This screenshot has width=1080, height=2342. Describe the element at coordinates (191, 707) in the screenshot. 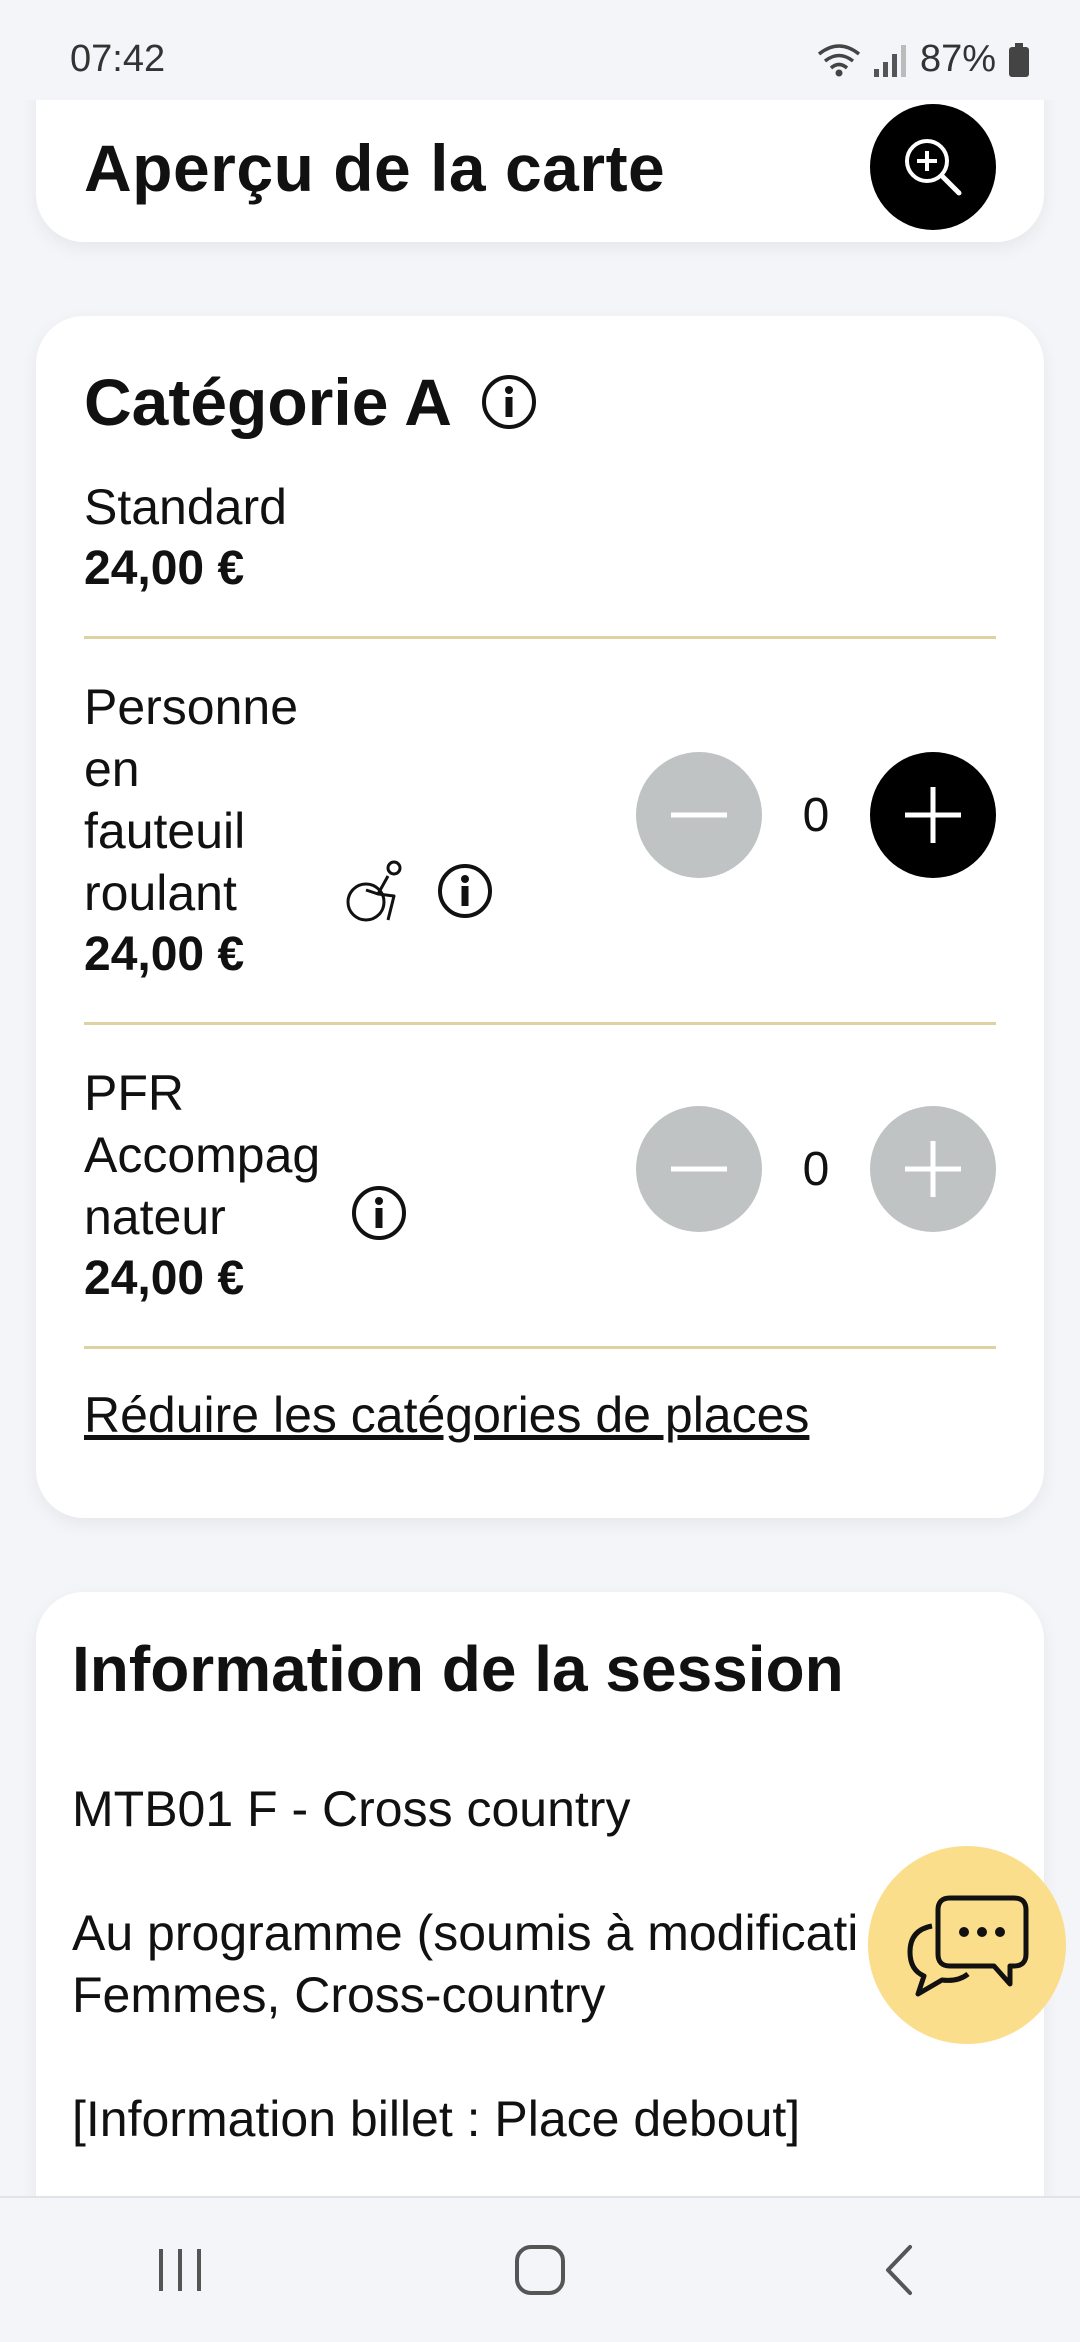

I see `ticket-label-line: Personne` at that location.